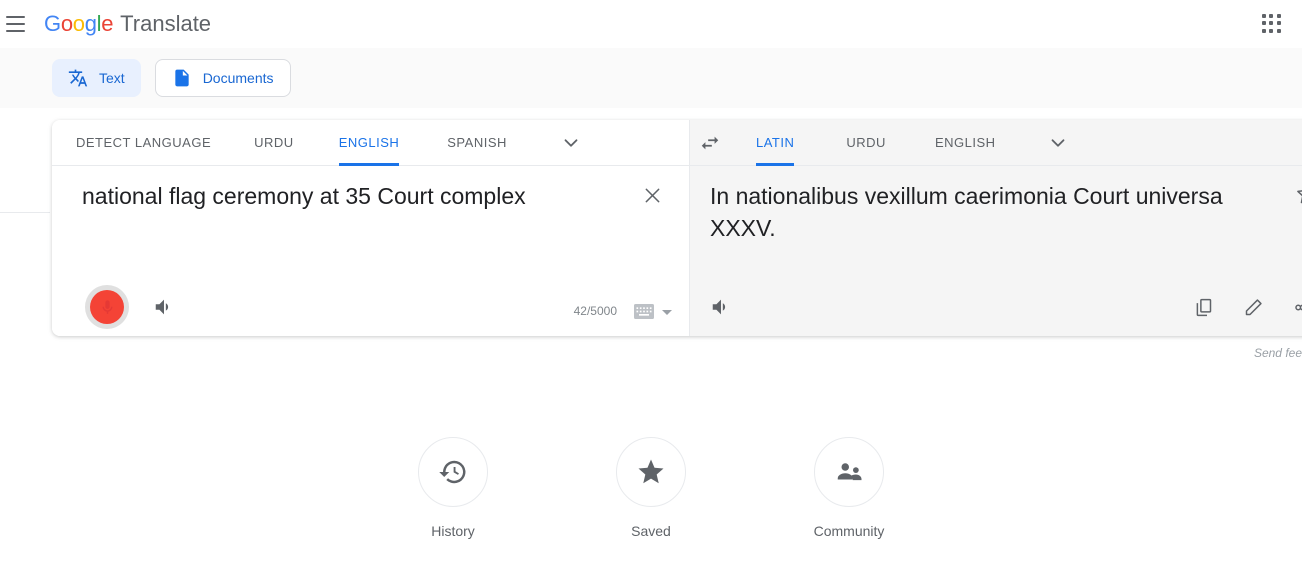 The height and width of the screenshot is (583, 1302). What do you see at coordinates (143, 143) in the screenshot?
I see `source-lang-detect: DETECT LANGUAGE` at bounding box center [143, 143].